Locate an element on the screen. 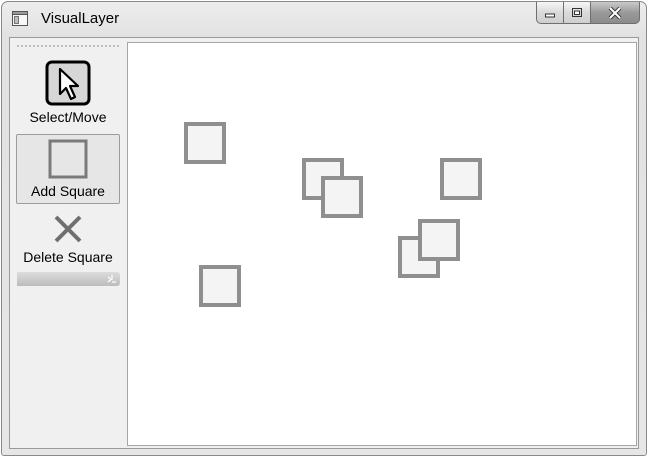 The width and height of the screenshot is (650, 459). delete-square-button: Delete Square is located at coordinates (68, 240).